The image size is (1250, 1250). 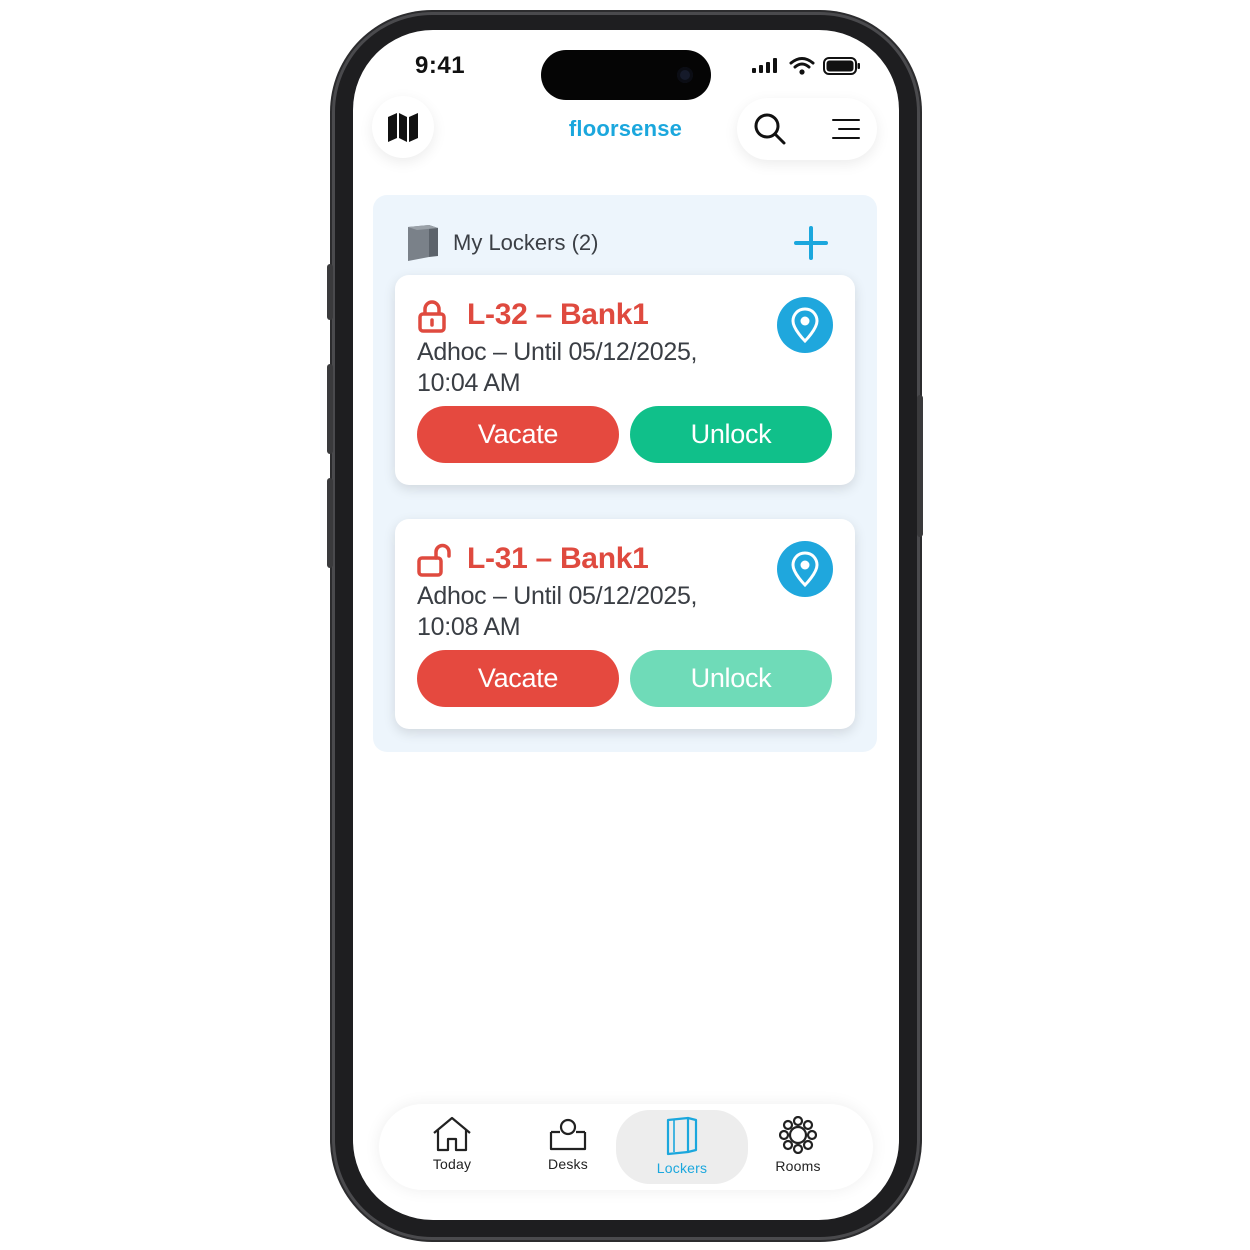 What do you see at coordinates (568, 1164) in the screenshot?
I see `nav-label: Desks` at bounding box center [568, 1164].